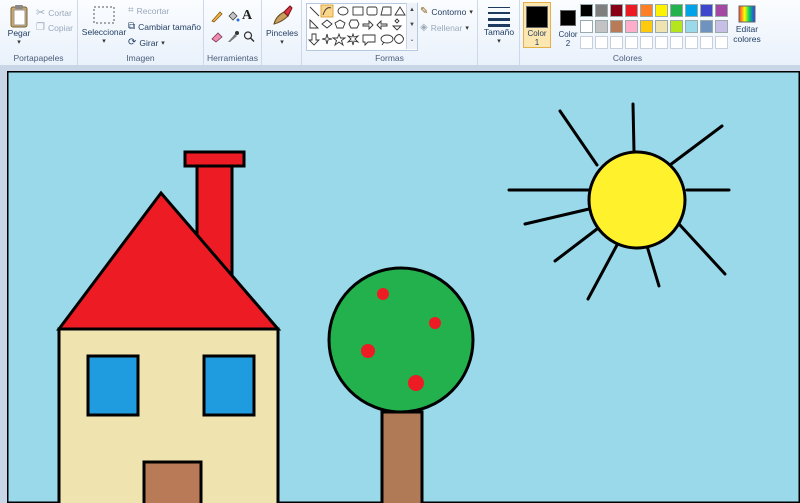  I want to click on house-door, so click(172, 481).